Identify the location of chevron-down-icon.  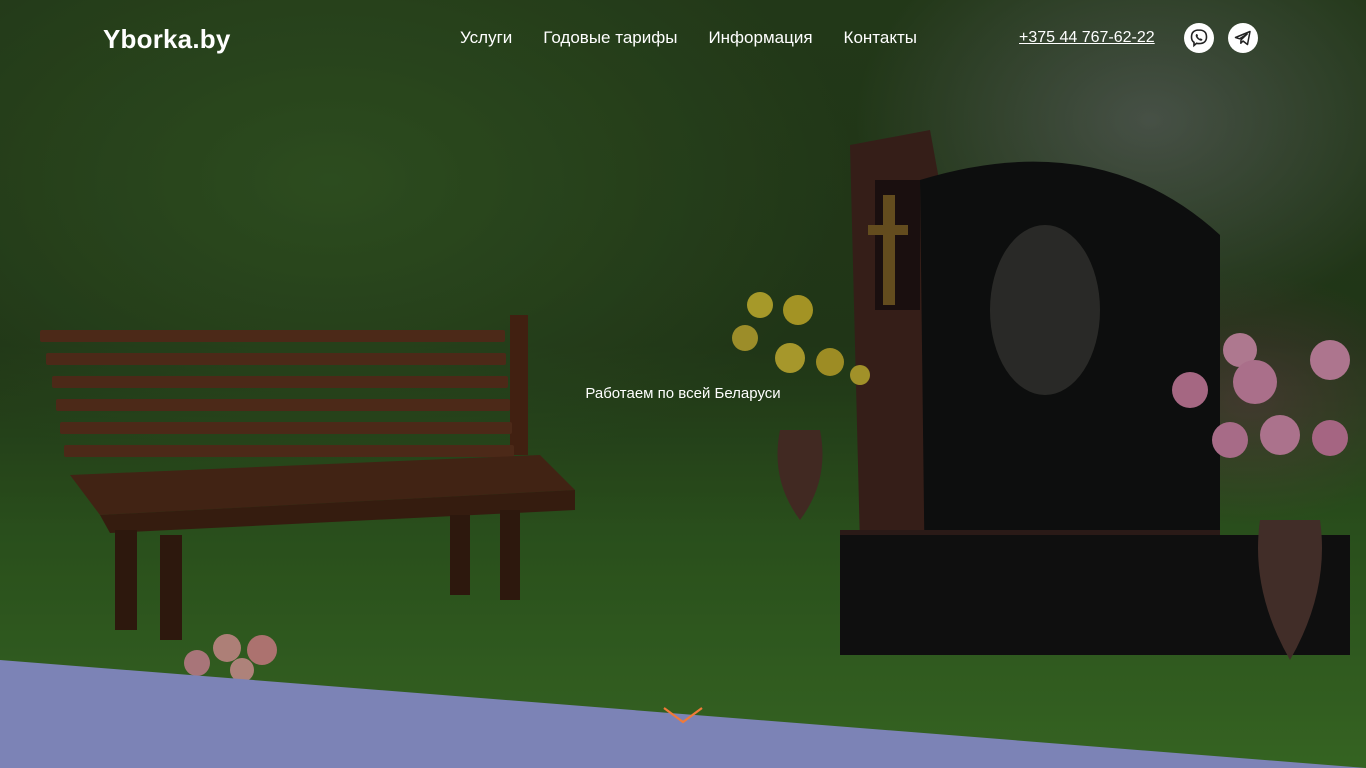
(683, 715).